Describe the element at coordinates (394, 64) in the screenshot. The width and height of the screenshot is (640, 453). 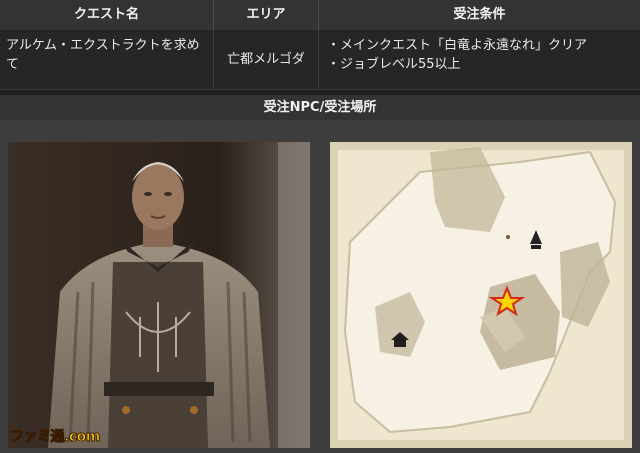
I see `condition-item: ・ジョブレベル55以上` at that location.